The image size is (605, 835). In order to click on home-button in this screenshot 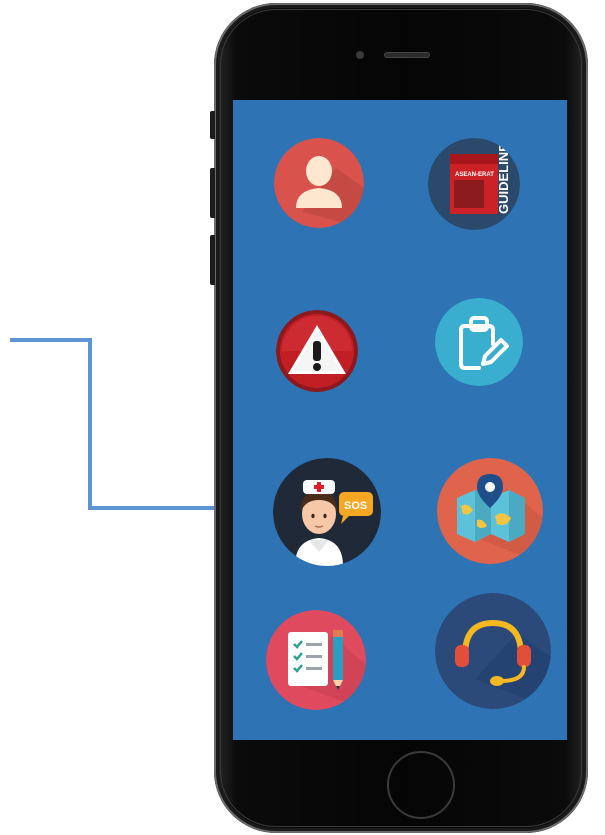, I will do `click(421, 785)`.